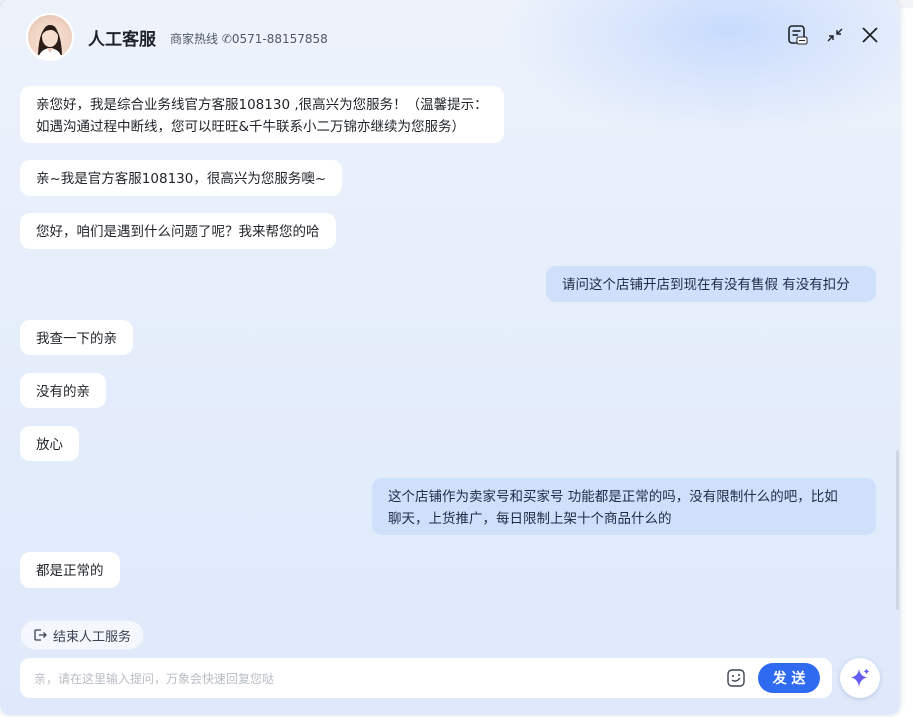 This screenshot has height=717, width=913. Describe the element at coordinates (706, 285) in the screenshot. I see `message-line: 请问这个店铺开店到现在有没有售假 有没有扣分` at that location.